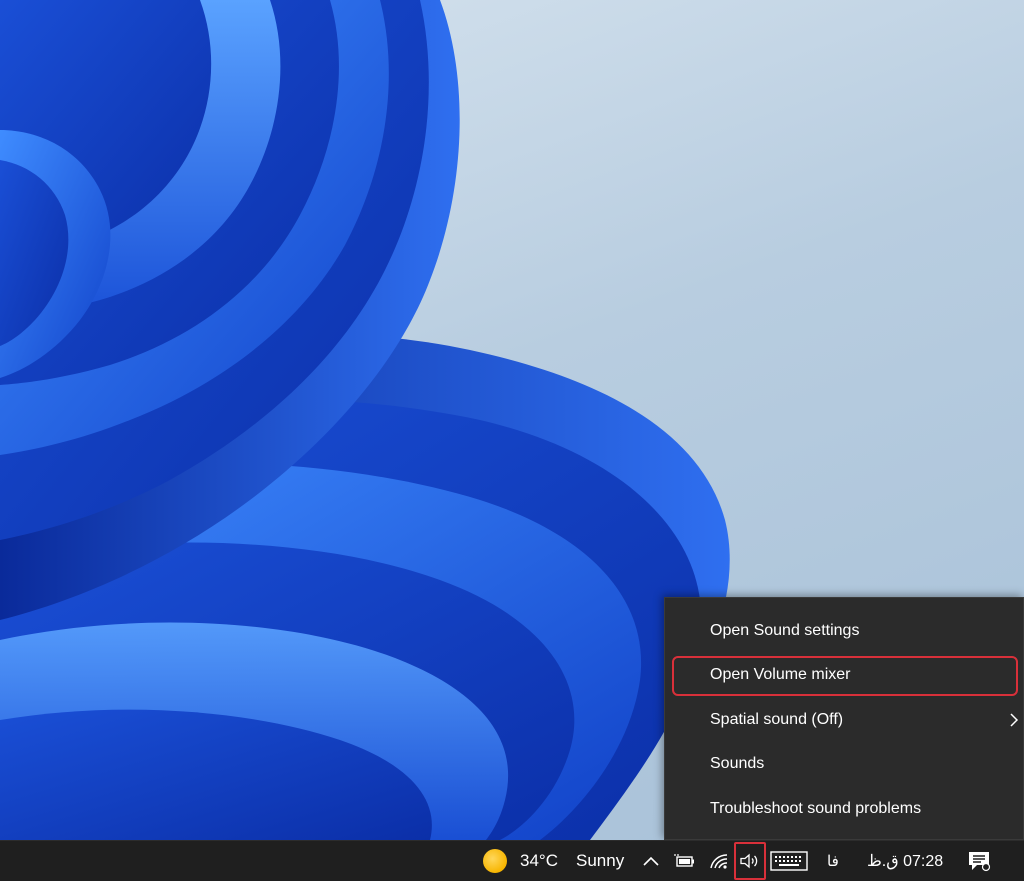  What do you see at coordinates (737, 763) in the screenshot?
I see `menu-item-label: Sounds` at bounding box center [737, 763].